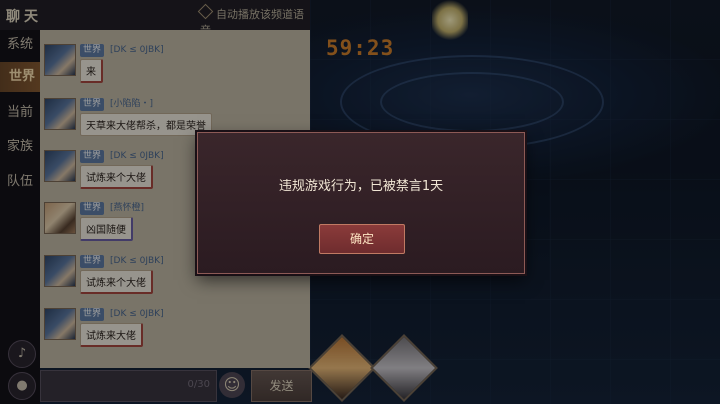 Image resolution: width=720 pixels, height=404 pixels. I want to click on confirm-button: 确定, so click(362, 239).